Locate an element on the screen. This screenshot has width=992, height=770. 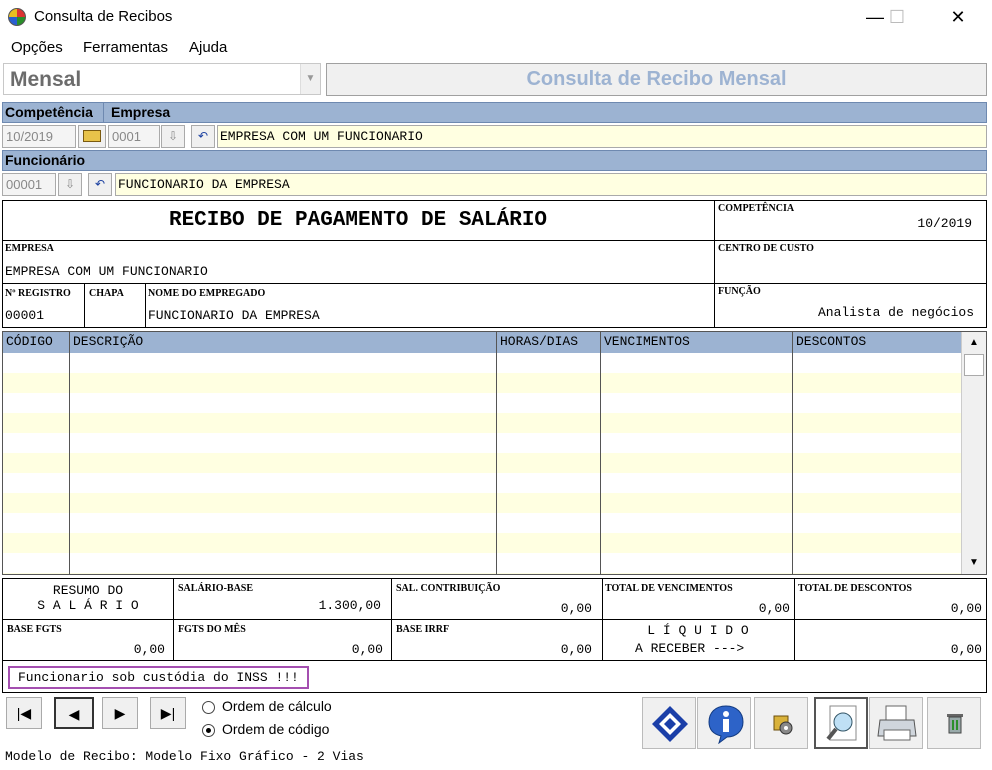
liquido-box: L Í Q U I D O A RECEBER ---> is located at coordinates (698, 640).